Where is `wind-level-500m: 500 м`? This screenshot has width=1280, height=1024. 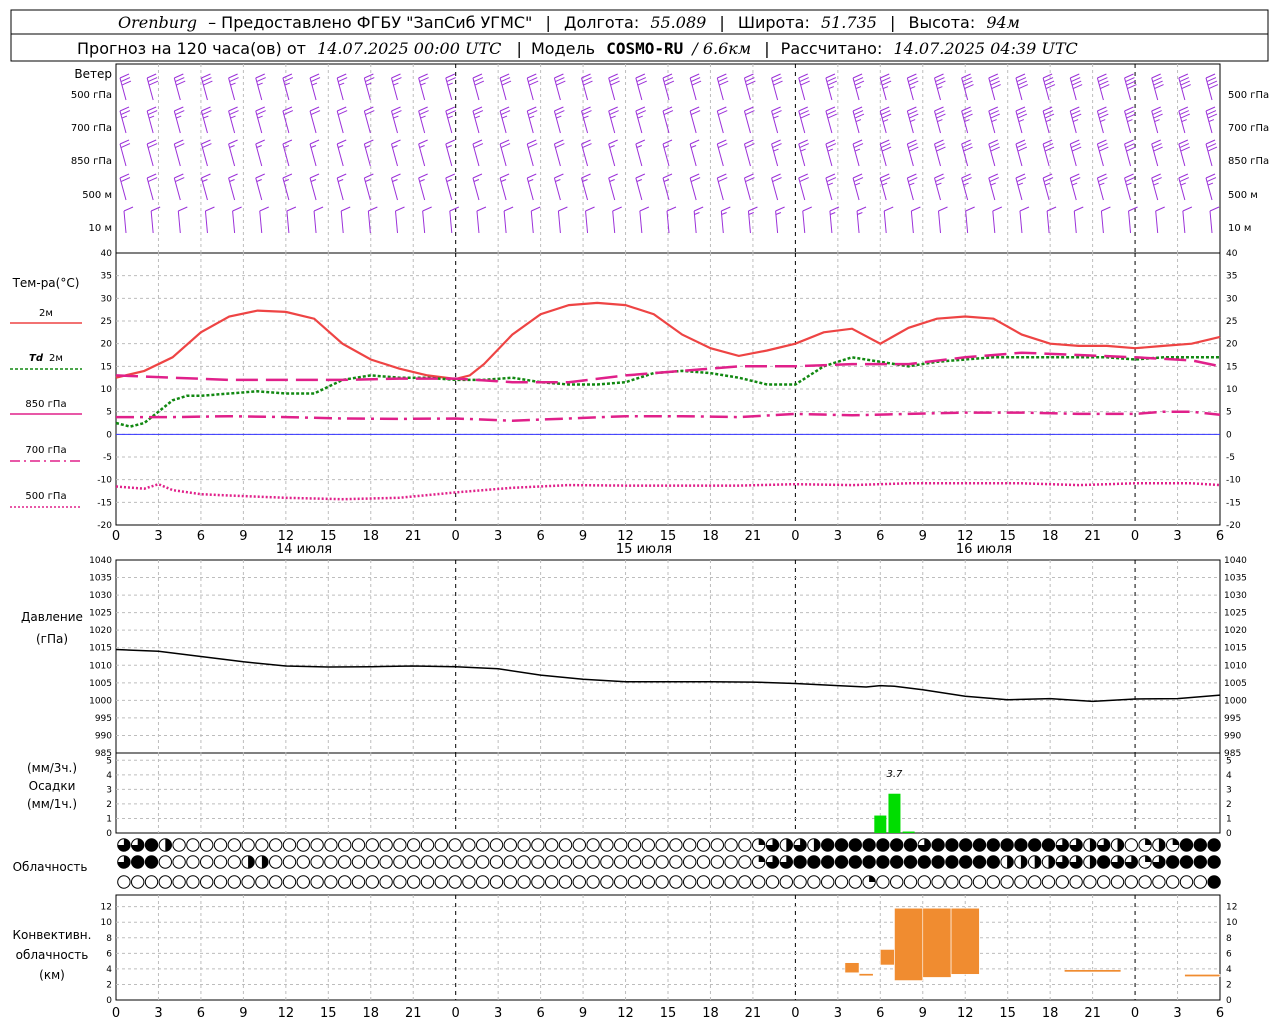 wind-level-500m: 500 м is located at coordinates (97, 195).